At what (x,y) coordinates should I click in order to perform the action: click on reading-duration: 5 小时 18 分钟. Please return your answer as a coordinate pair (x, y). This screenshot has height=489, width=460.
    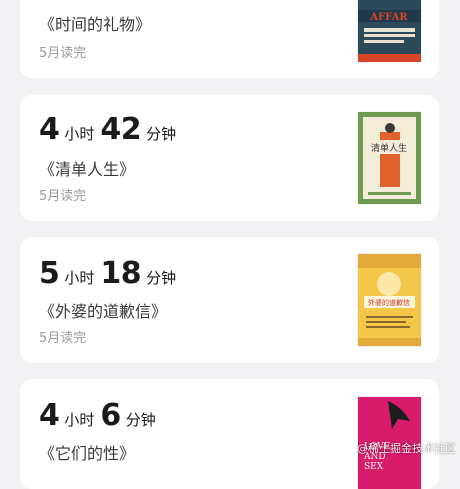
    Looking at the image, I should click on (110, 274).